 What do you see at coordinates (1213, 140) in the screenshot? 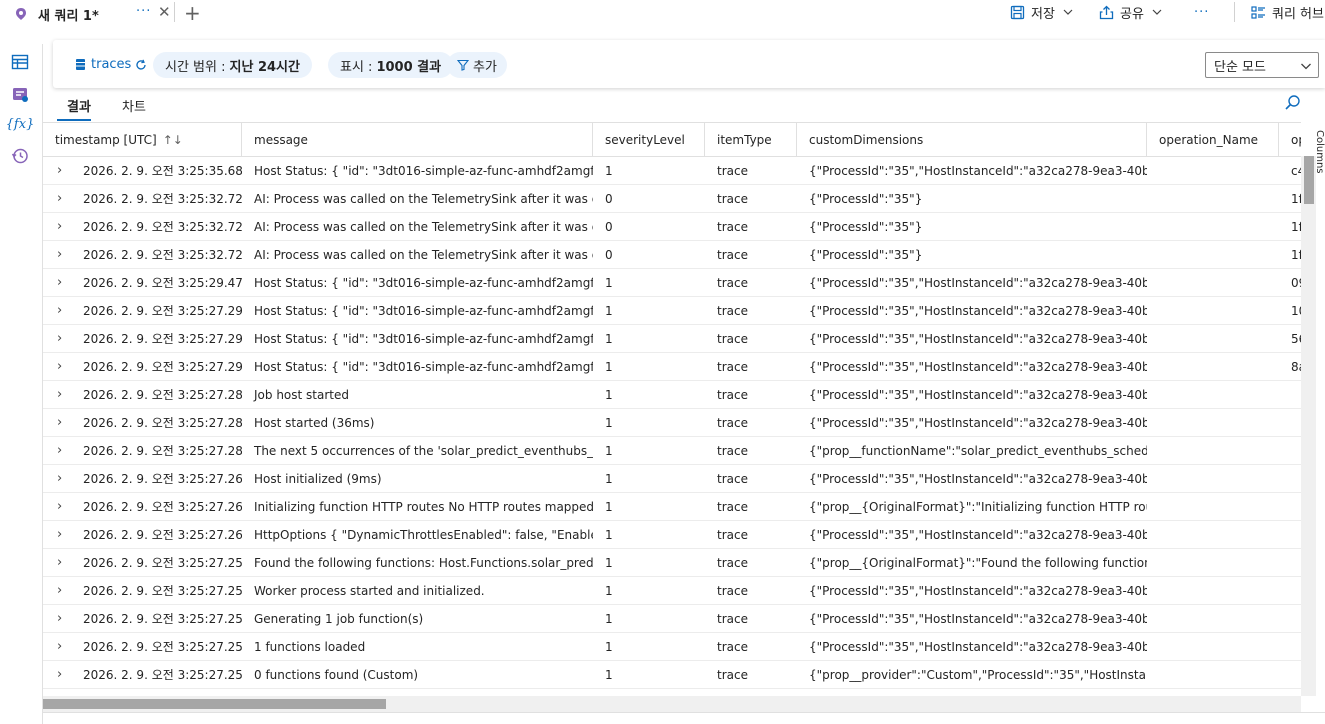
I see `column-header-operation-name: operation_Name` at bounding box center [1213, 140].